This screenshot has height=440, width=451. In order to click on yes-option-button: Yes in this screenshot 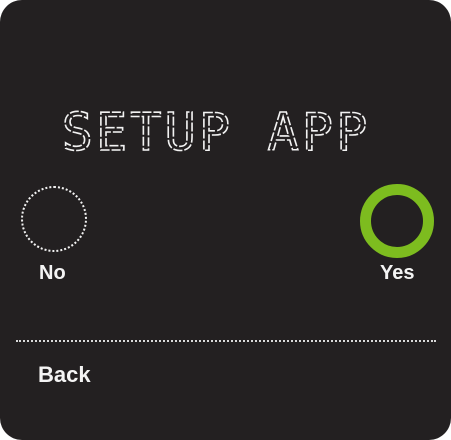, I will do `click(397, 235)`.